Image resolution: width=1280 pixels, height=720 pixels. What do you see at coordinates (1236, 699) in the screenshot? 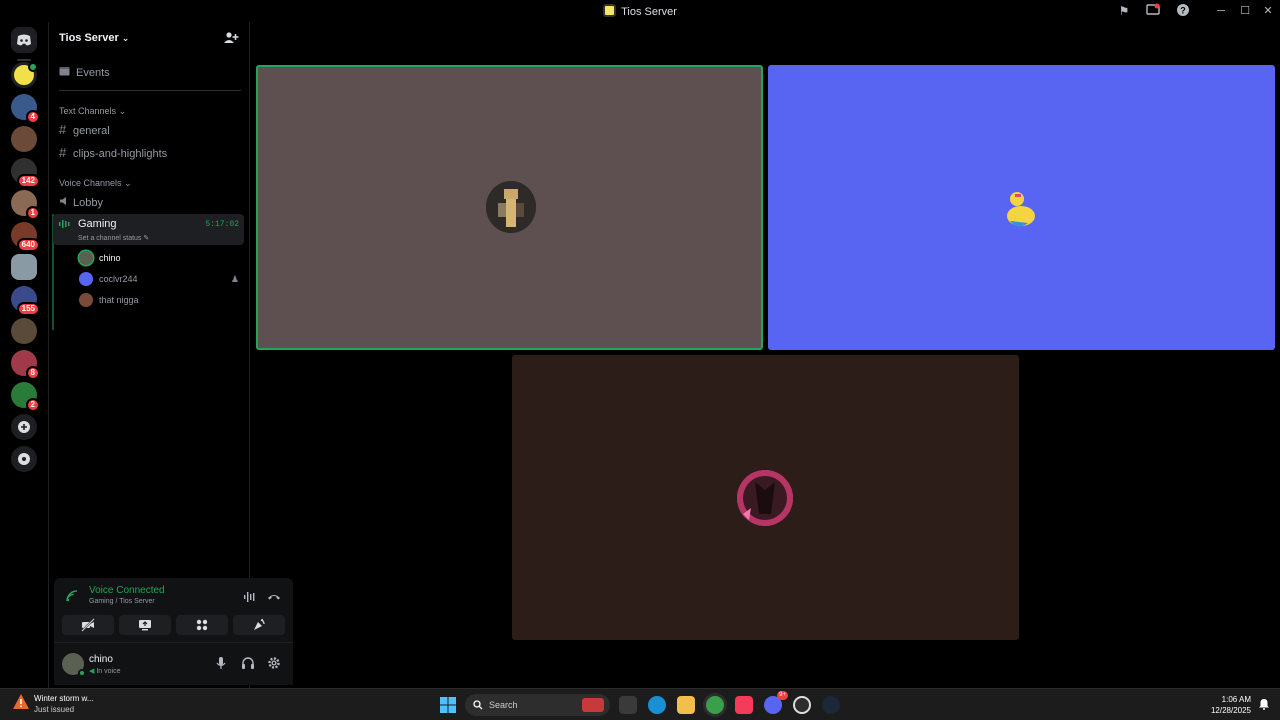
I see `clock-time: 1:06 AM` at bounding box center [1236, 699].